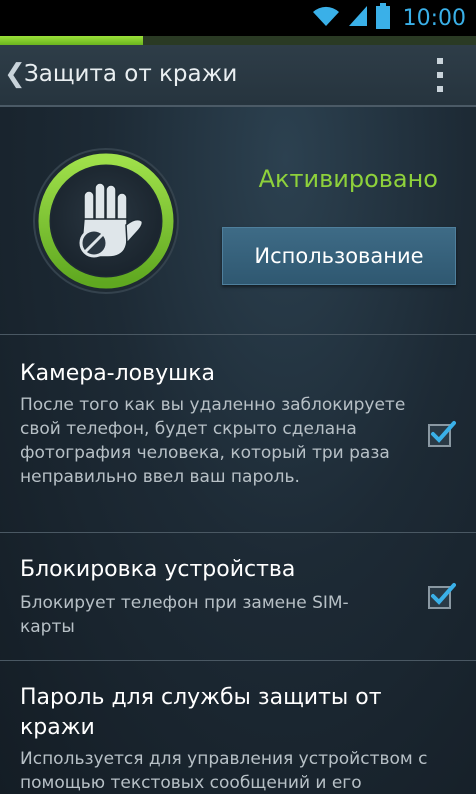 The width and height of the screenshot is (476, 794). What do you see at coordinates (434, 18) in the screenshot?
I see `status-time: 10:00` at bounding box center [434, 18].